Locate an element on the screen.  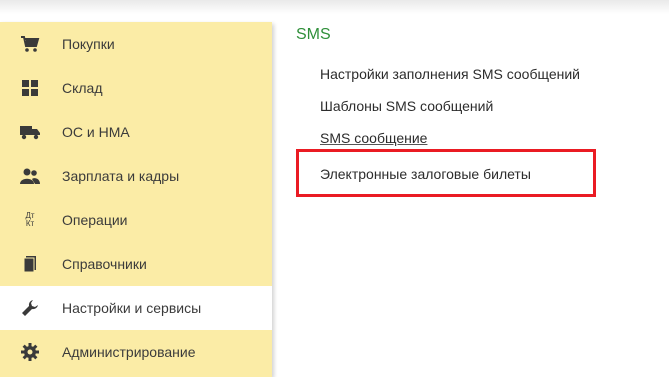
link-sms-fill-settings: Настройки заполнения SMS сообщений is located at coordinates (450, 74).